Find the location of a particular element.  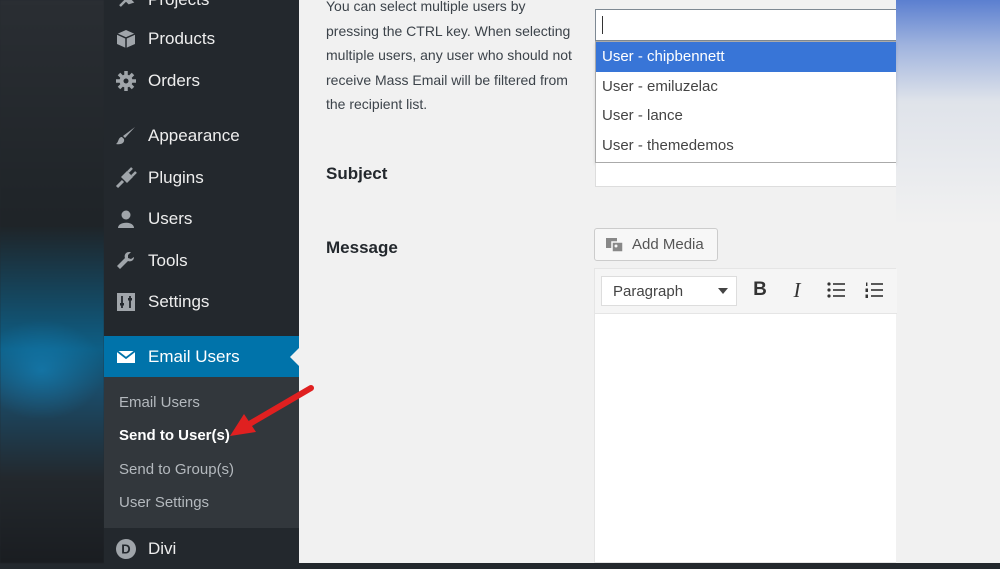

envelope-icon is located at coordinates (126, 357).